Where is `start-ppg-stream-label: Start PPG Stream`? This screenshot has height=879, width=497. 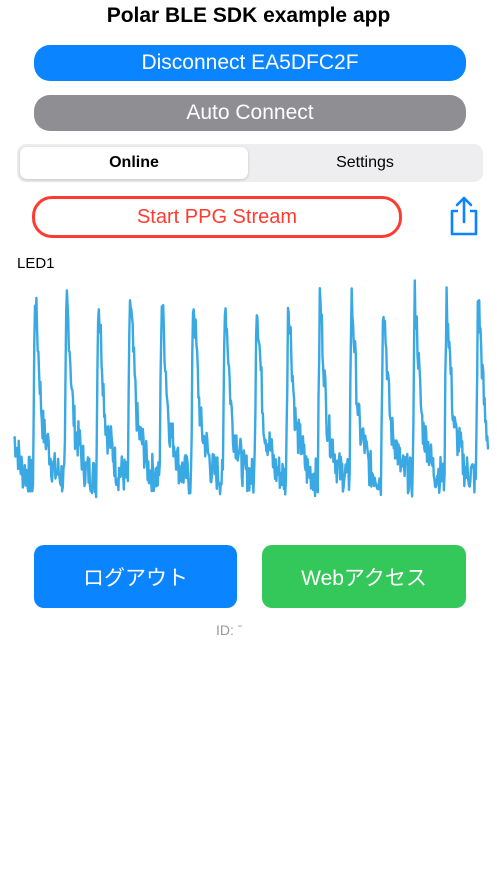
start-ppg-stream-label: Start PPG Stream is located at coordinates (217, 216).